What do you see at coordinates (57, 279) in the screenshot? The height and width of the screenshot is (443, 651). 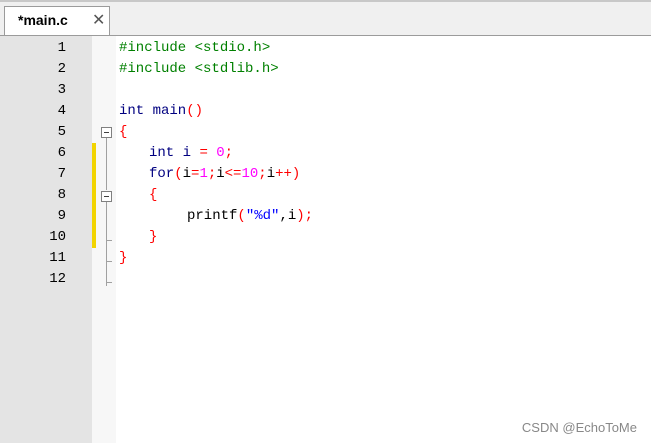 I see `line-number: 12` at bounding box center [57, 279].